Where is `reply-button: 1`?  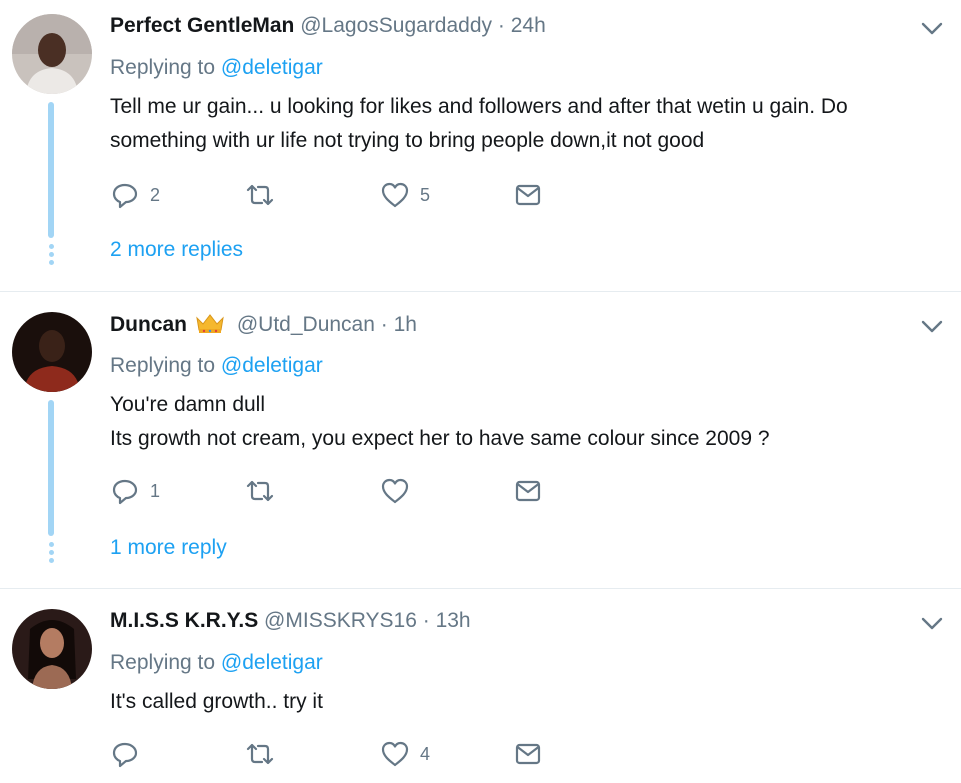 reply-button: 1 is located at coordinates (135, 491).